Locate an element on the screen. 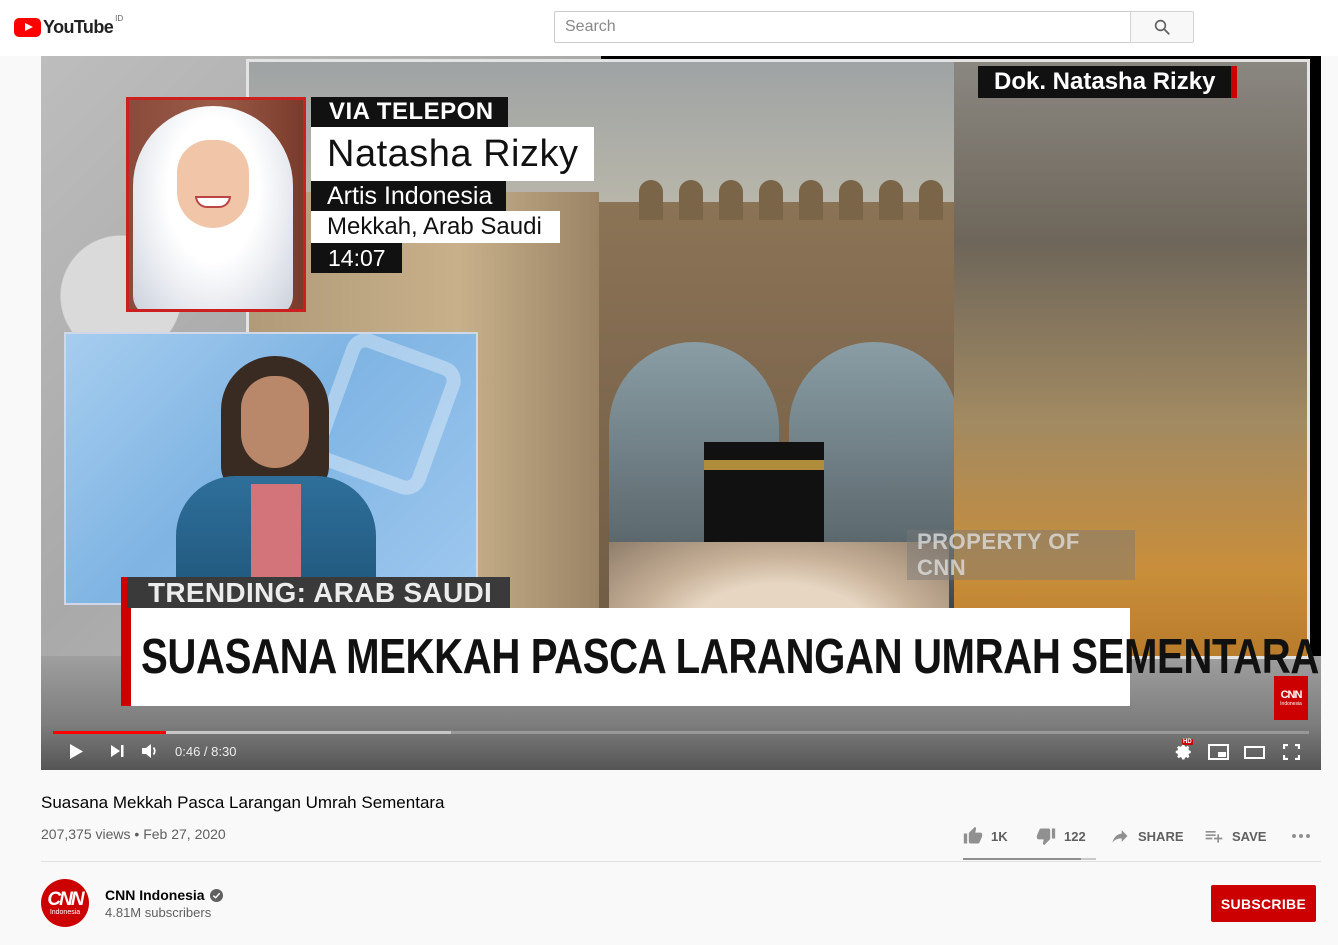  thumbs-down-icon is located at coordinates (1046, 837).